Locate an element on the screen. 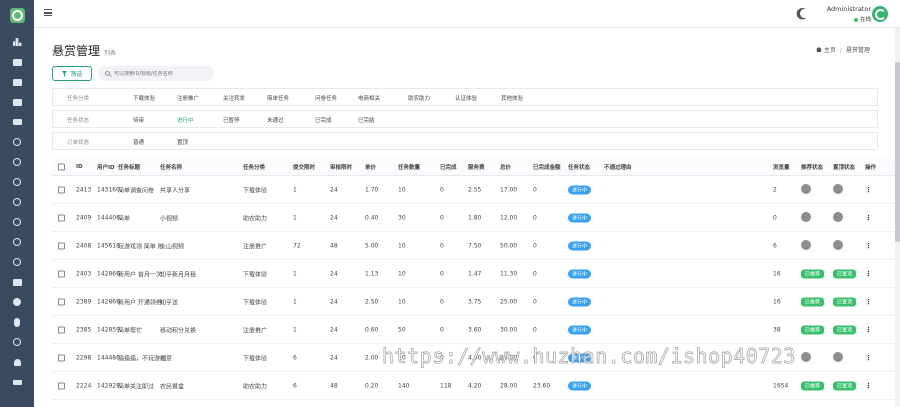 This screenshot has height=407, width=900. filter-option-category: 助农助力 is located at coordinates (419, 98).